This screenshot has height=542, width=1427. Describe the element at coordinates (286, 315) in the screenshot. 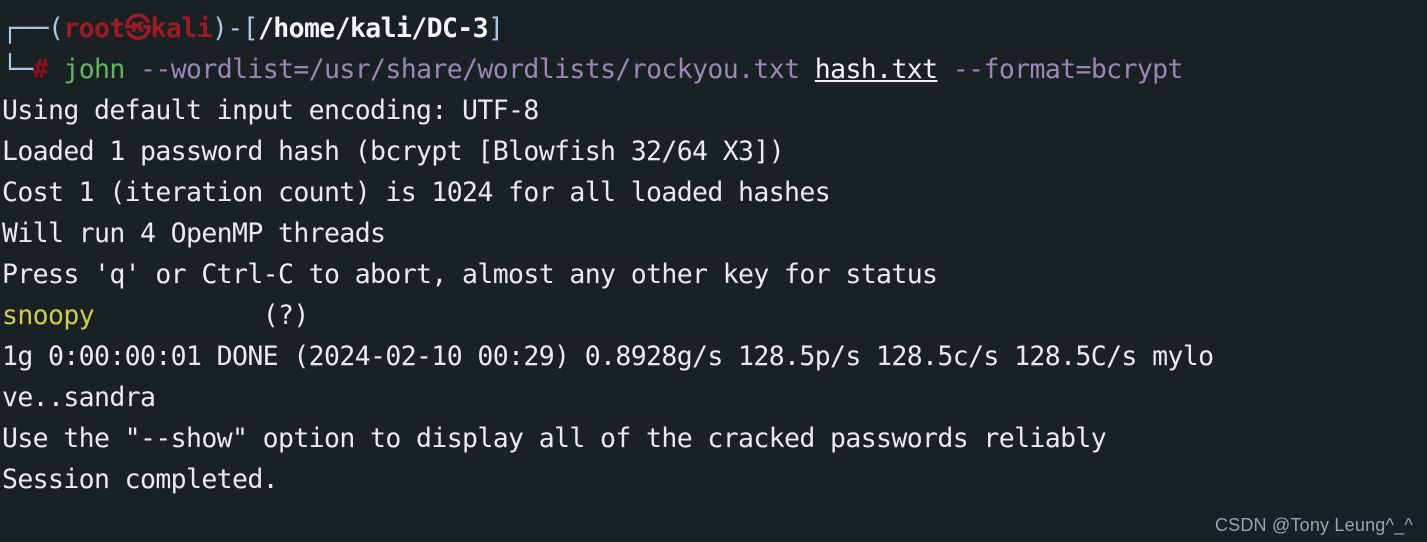

I see `cracked-login: (?)` at that location.